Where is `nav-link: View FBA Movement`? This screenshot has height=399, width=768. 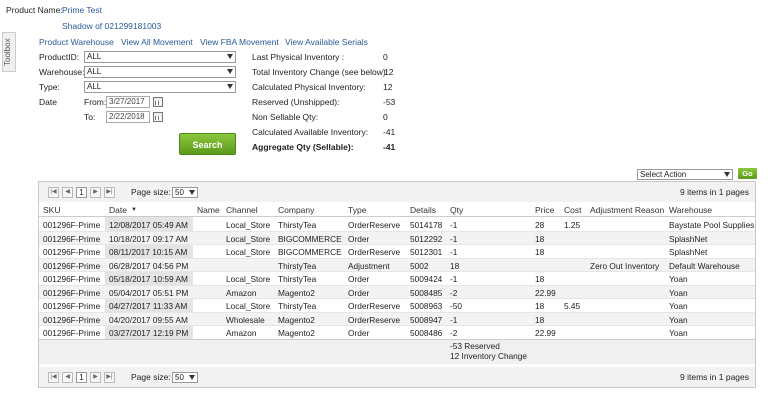 nav-link: View FBA Movement is located at coordinates (239, 42).